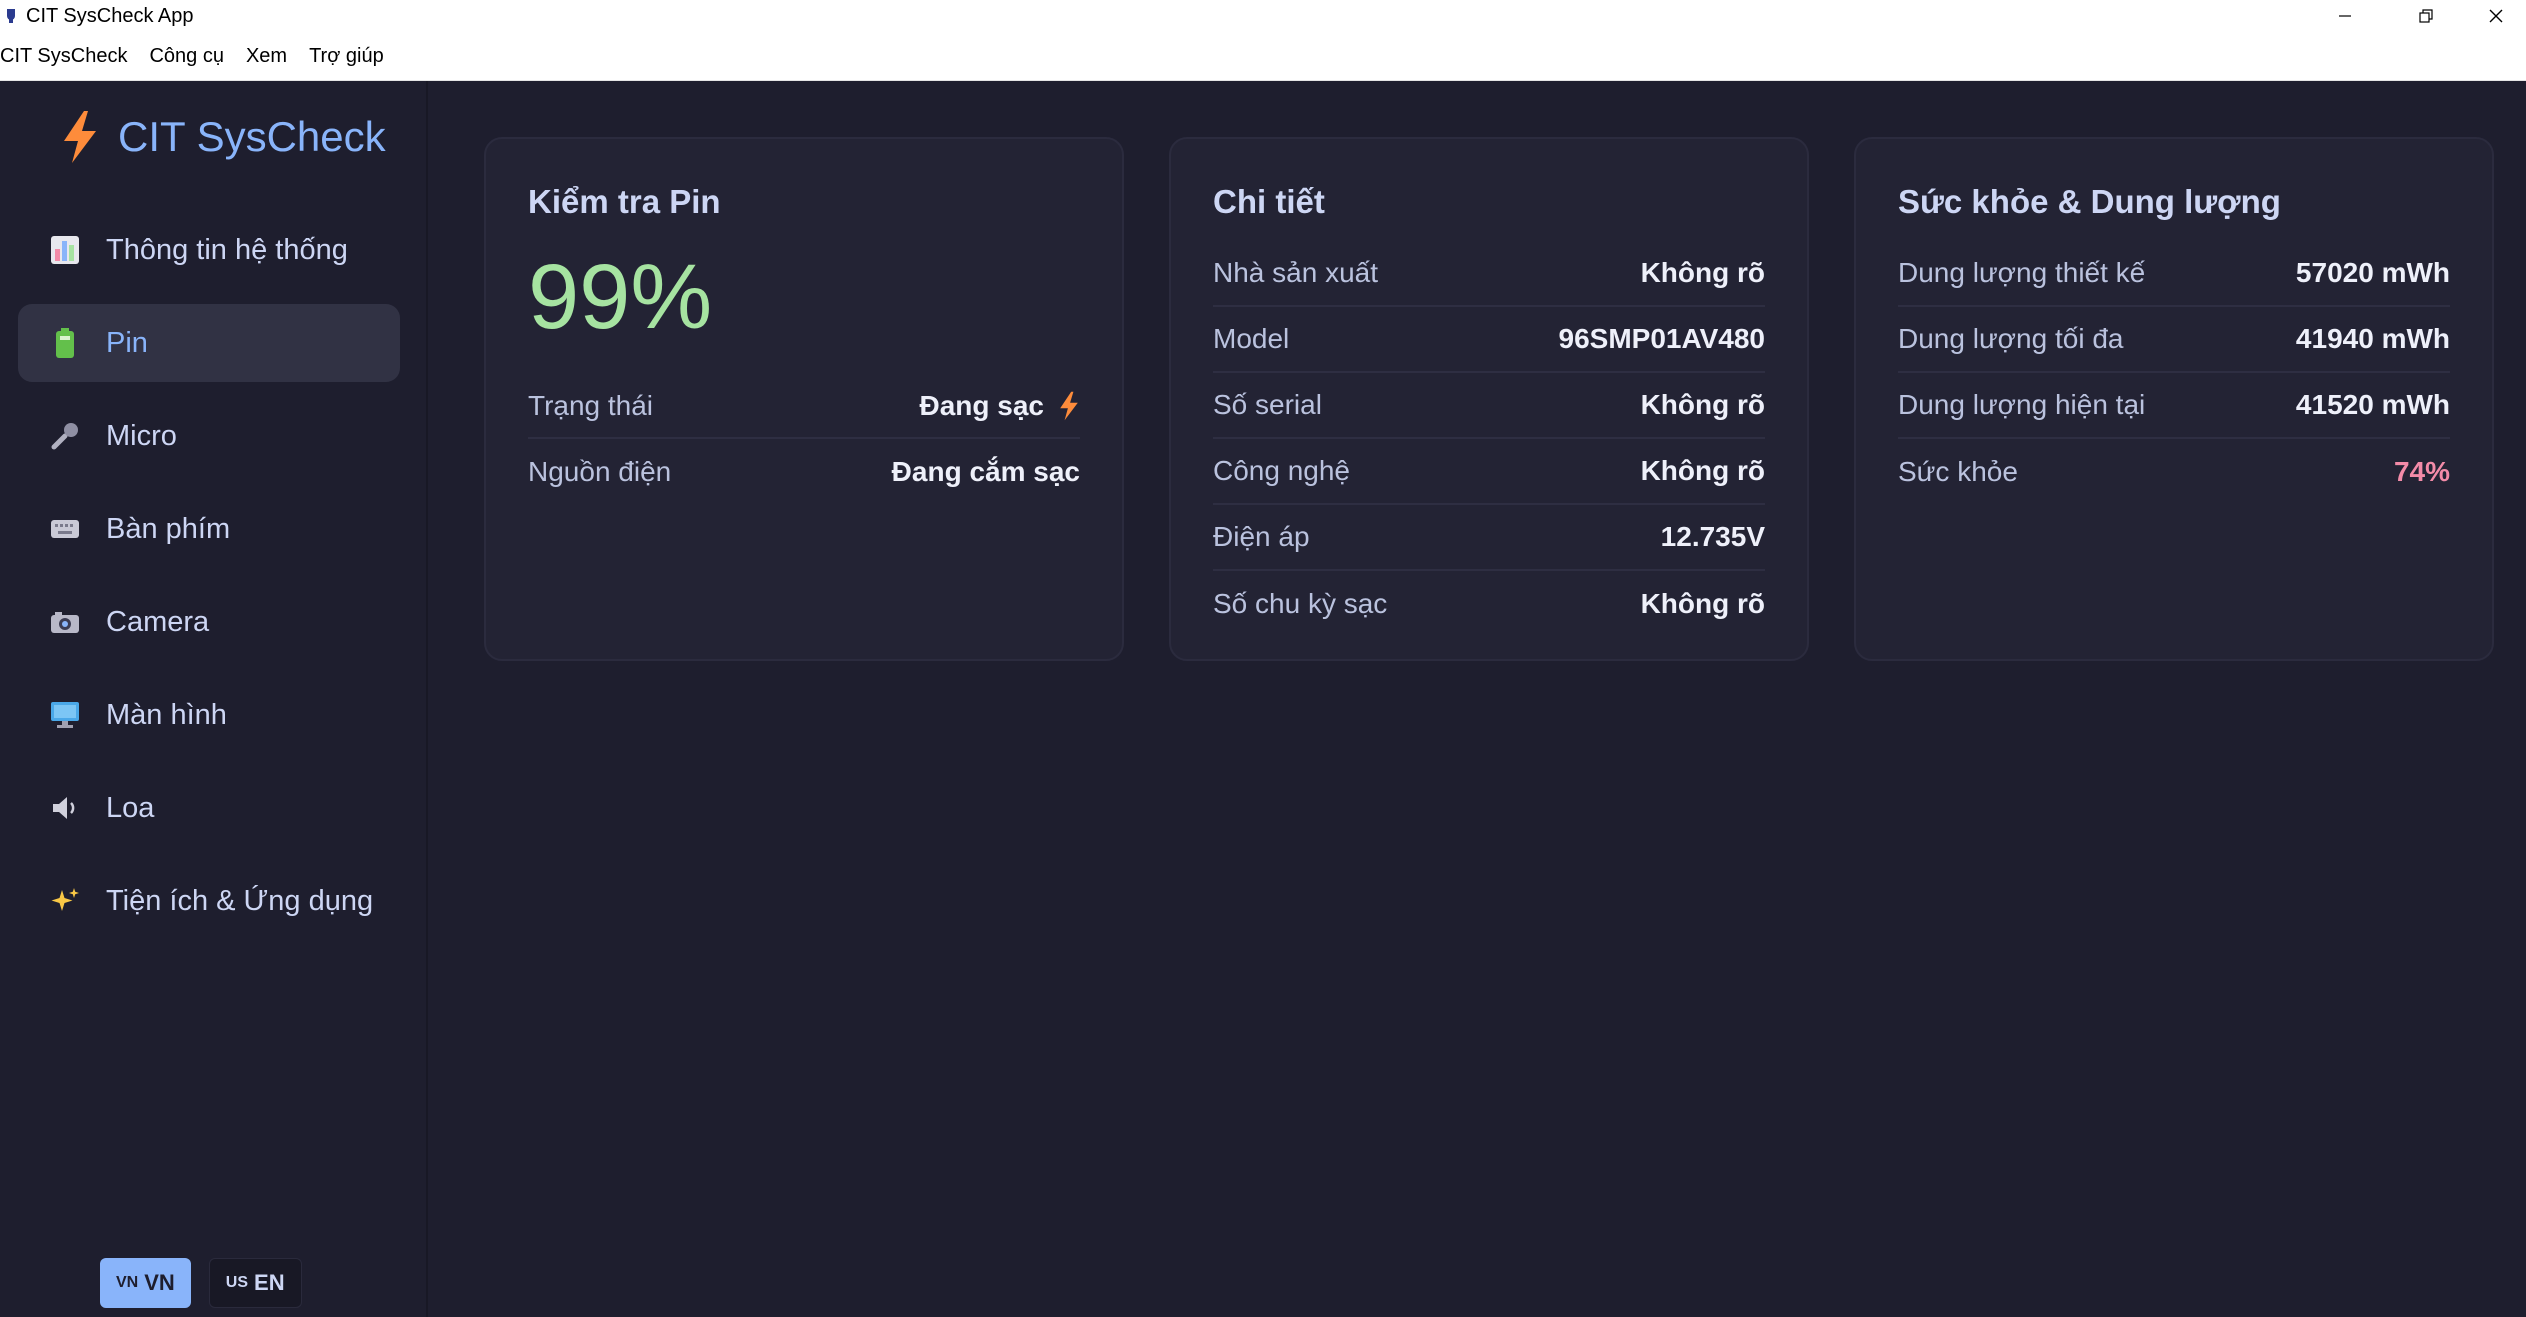  Describe the element at coordinates (804, 471) in the screenshot. I see `info-row: Nguồn điện Đang cắm sạc` at that location.